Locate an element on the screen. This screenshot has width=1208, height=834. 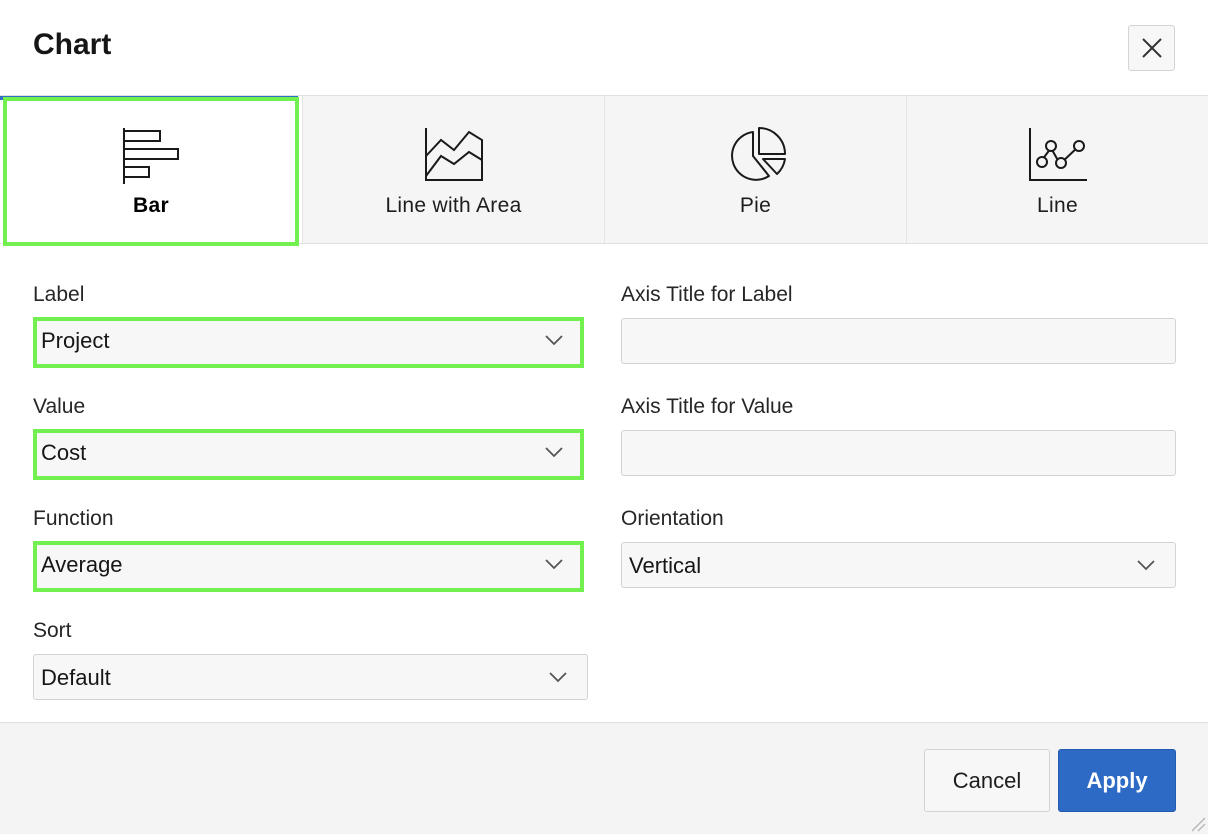
axis-title-label-field-label: Axis Title for Label is located at coordinates (707, 294).